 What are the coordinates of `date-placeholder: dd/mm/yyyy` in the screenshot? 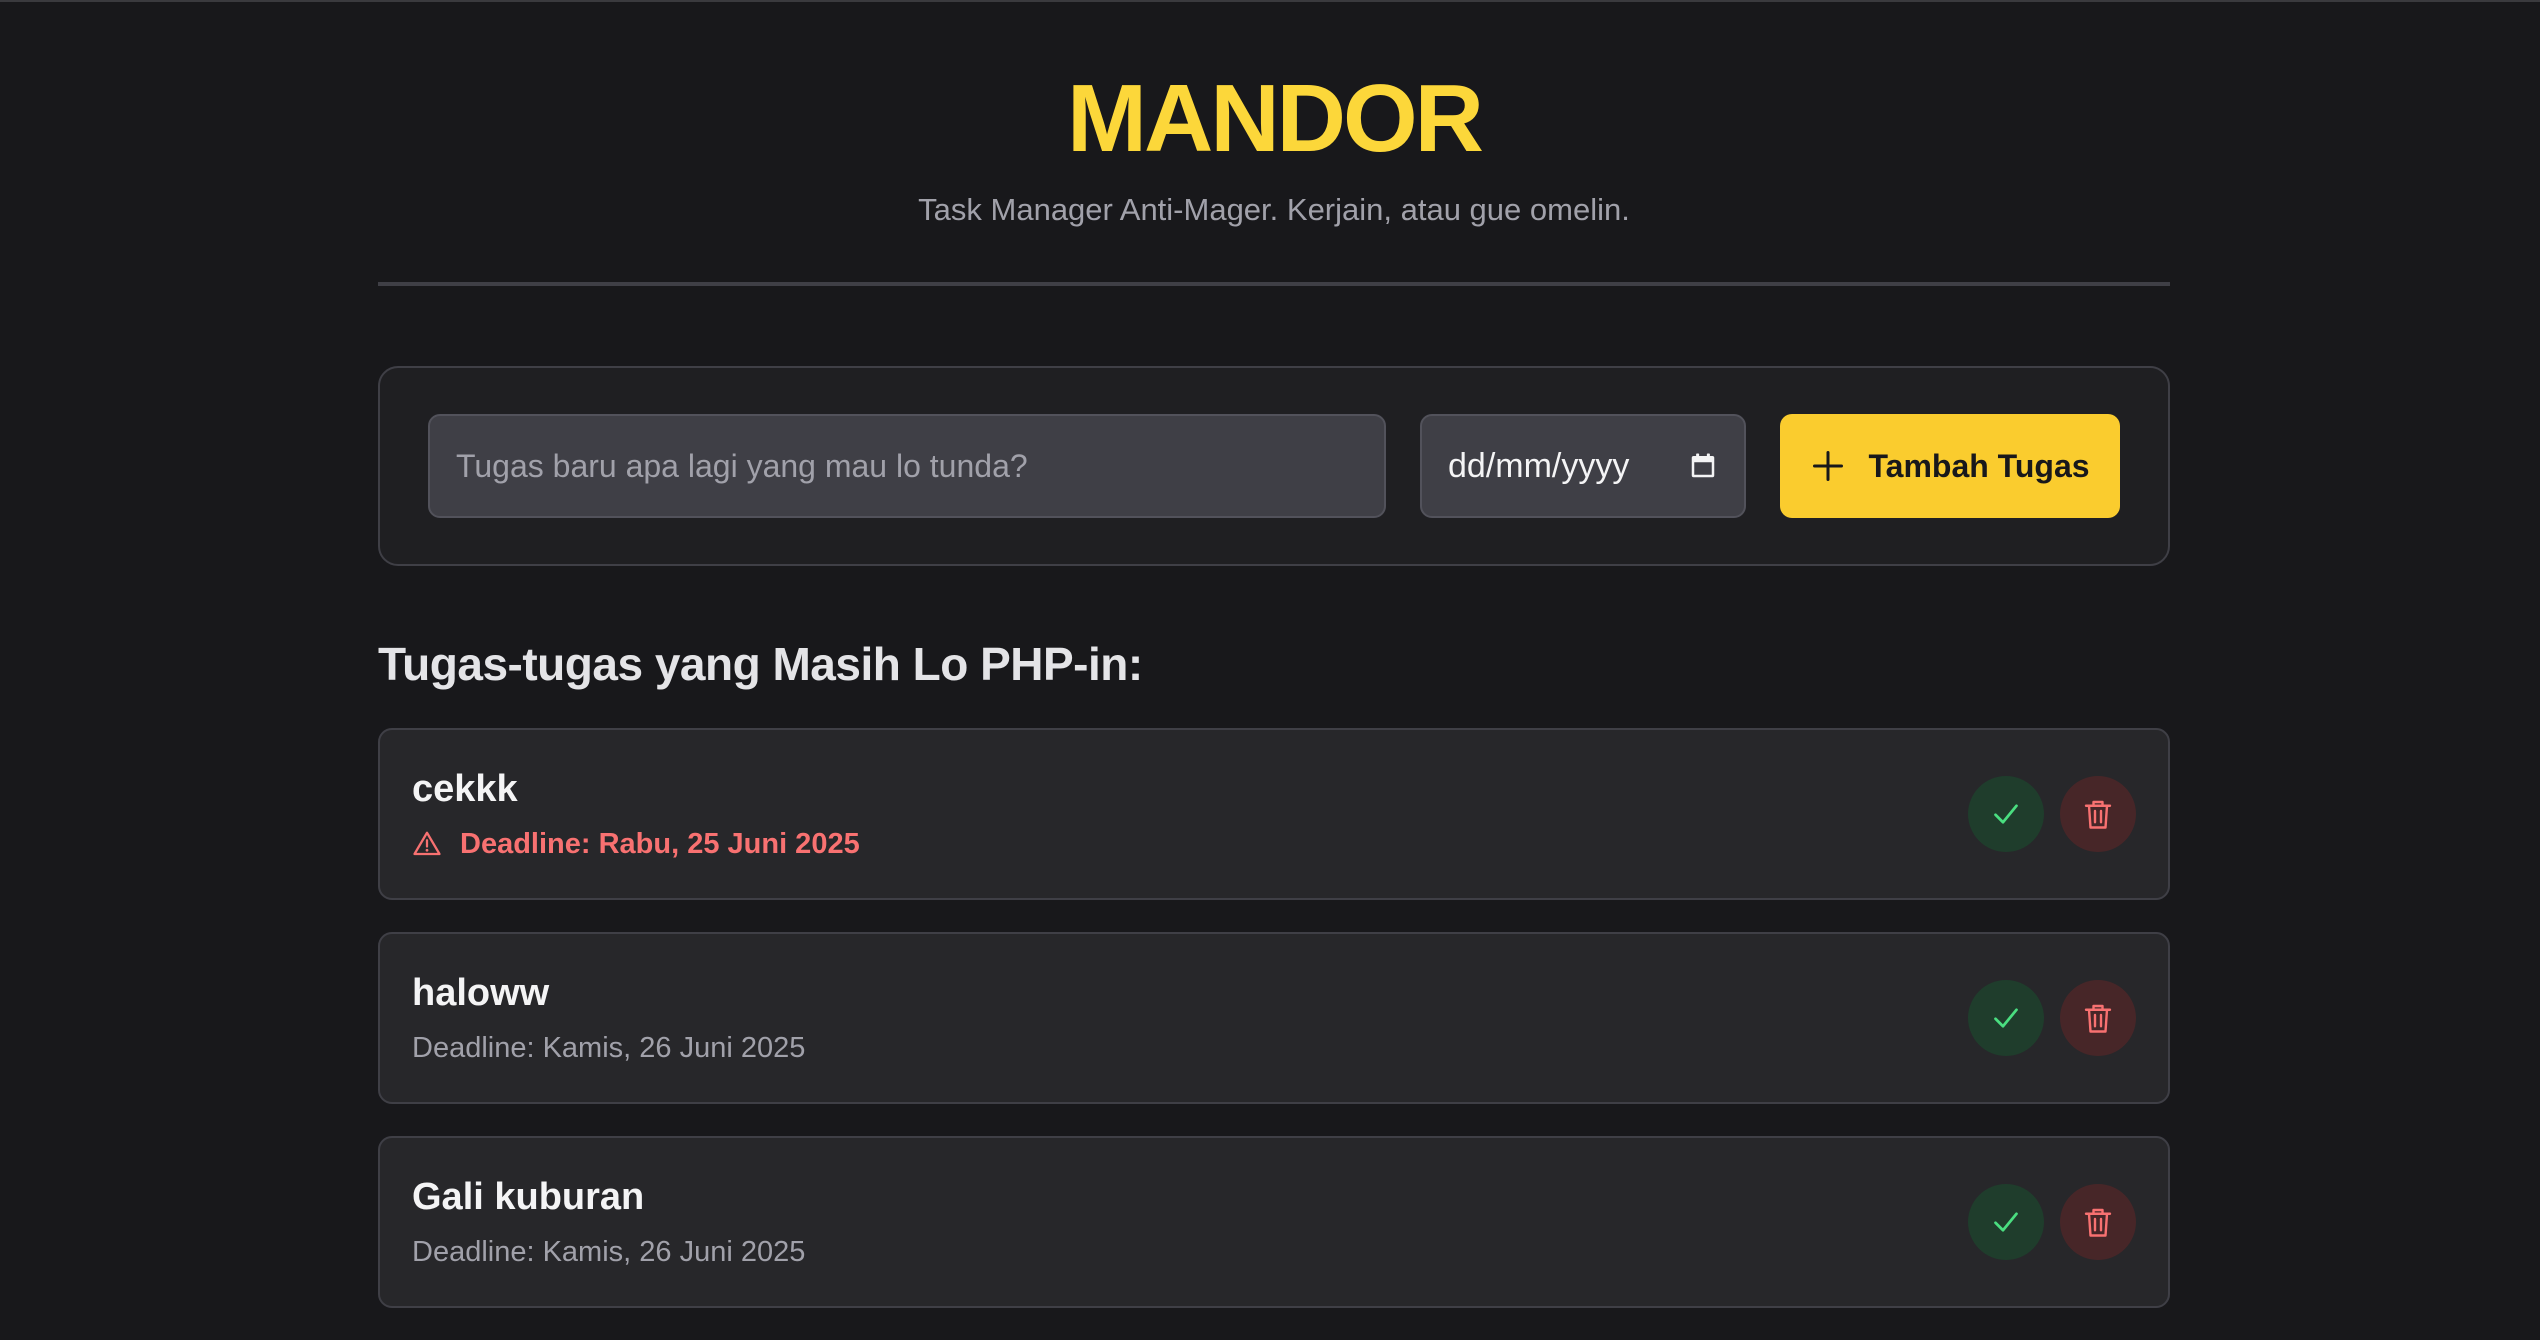 It's located at (1539, 465).